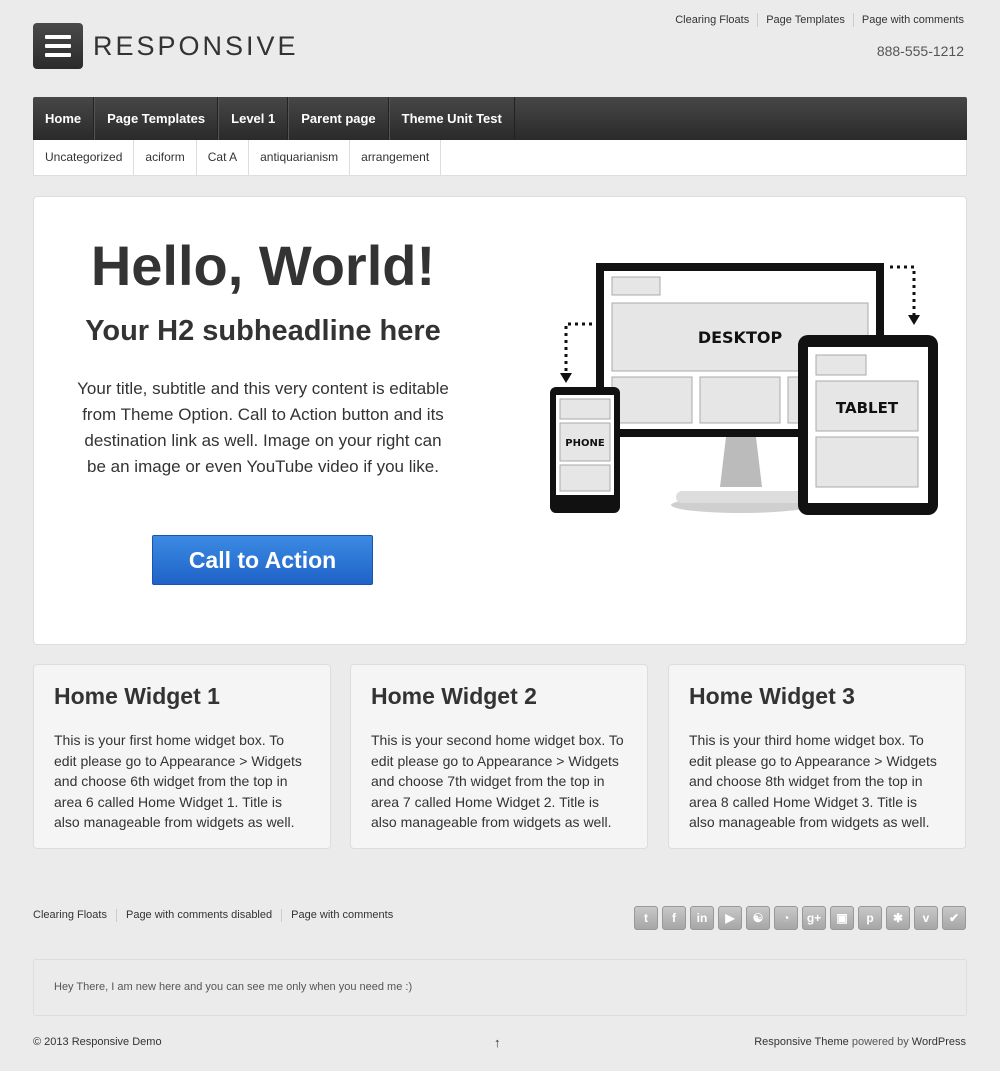 The height and width of the screenshot is (1071, 1000). Describe the element at coordinates (772, 696) in the screenshot. I see `widget-title: Home Widget 3` at that location.